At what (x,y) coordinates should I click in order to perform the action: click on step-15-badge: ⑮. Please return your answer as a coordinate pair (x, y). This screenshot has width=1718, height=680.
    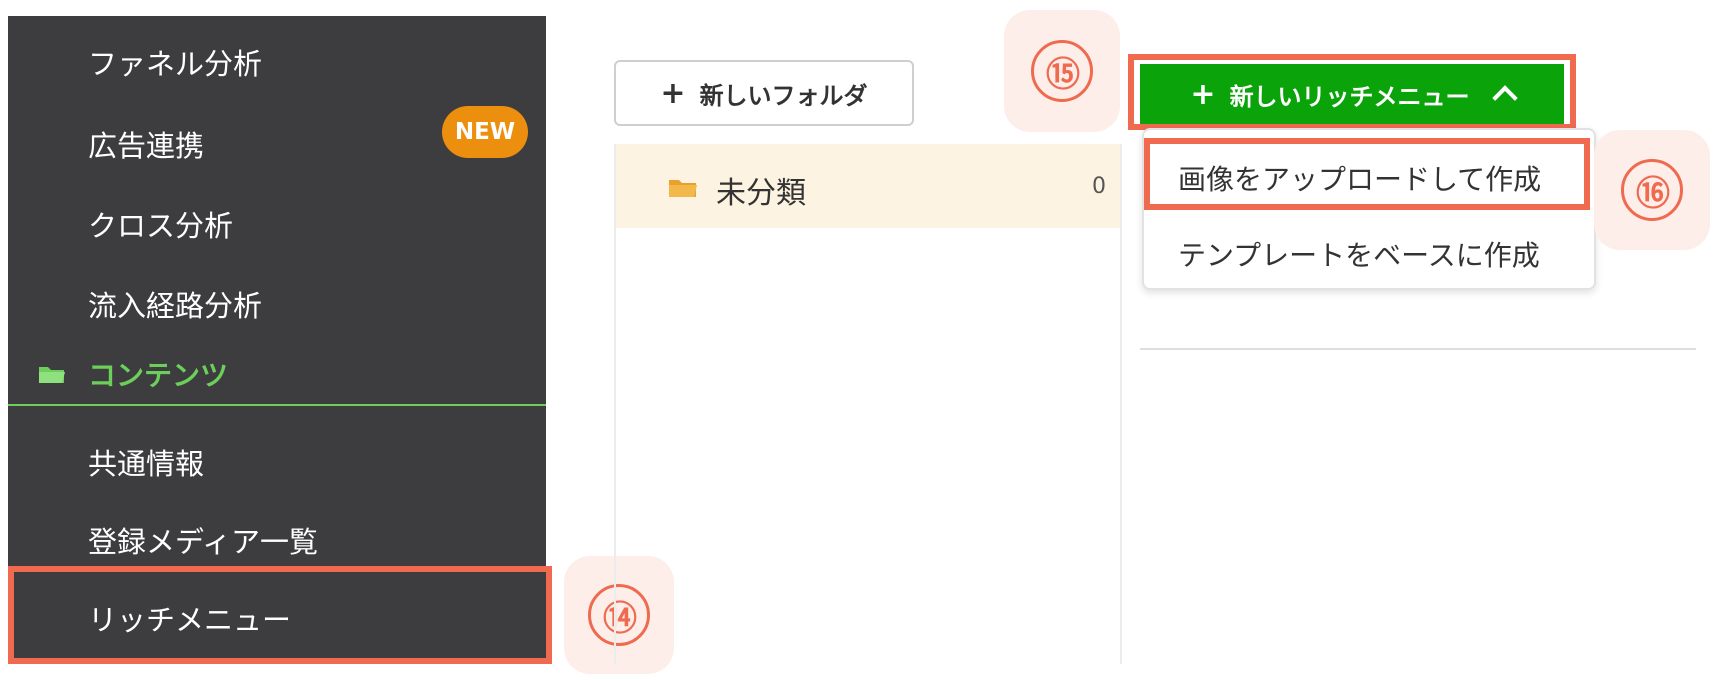
    Looking at the image, I should click on (1062, 71).